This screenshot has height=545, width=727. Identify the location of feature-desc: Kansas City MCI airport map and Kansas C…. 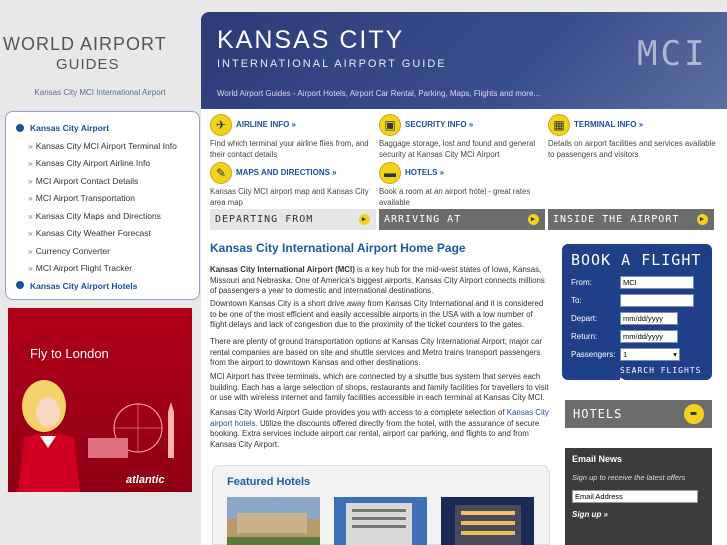
(289, 197).